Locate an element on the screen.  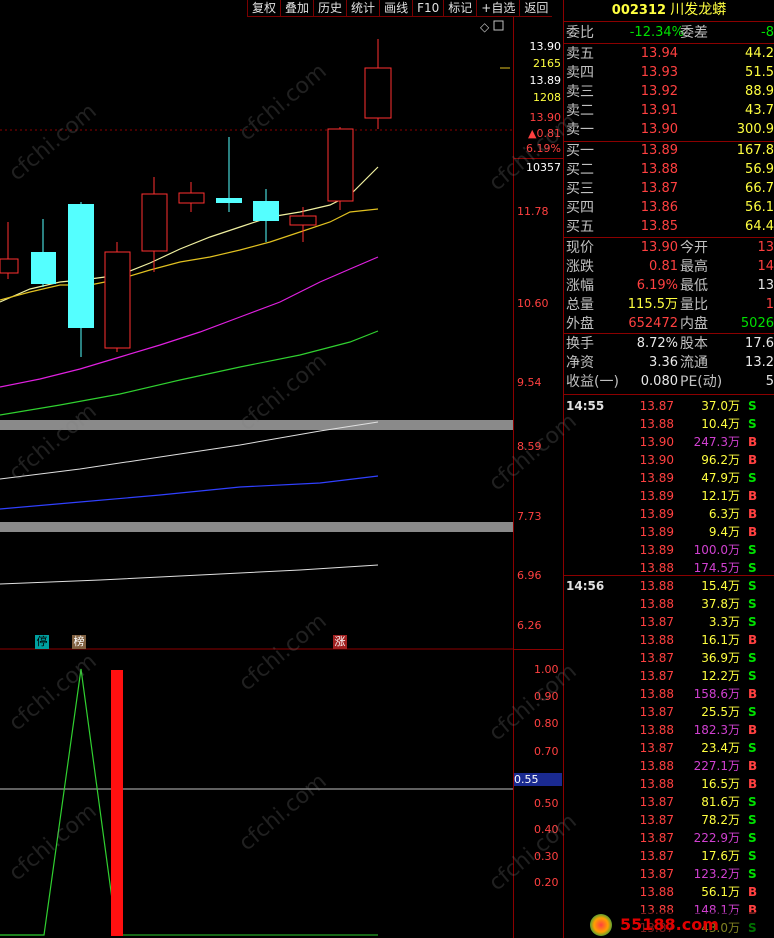
tick-row: 13.88 10.4万 S is located at coordinates (669, 424).